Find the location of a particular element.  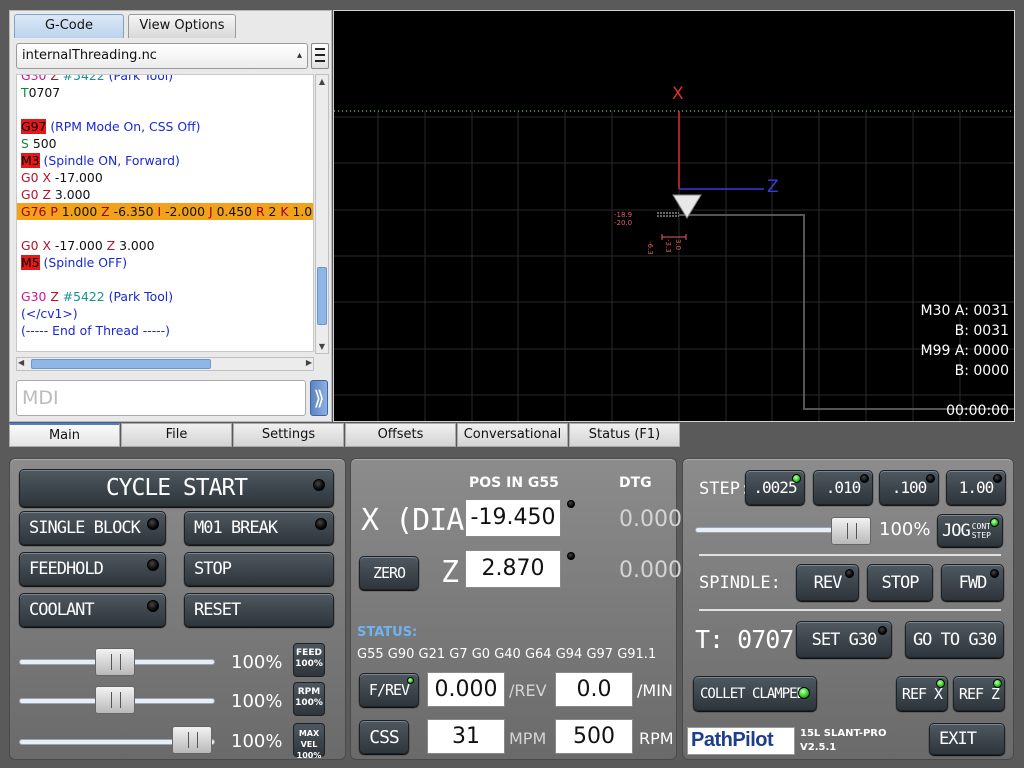

scroll-left-icon: ◀ is located at coordinates (21, 362).